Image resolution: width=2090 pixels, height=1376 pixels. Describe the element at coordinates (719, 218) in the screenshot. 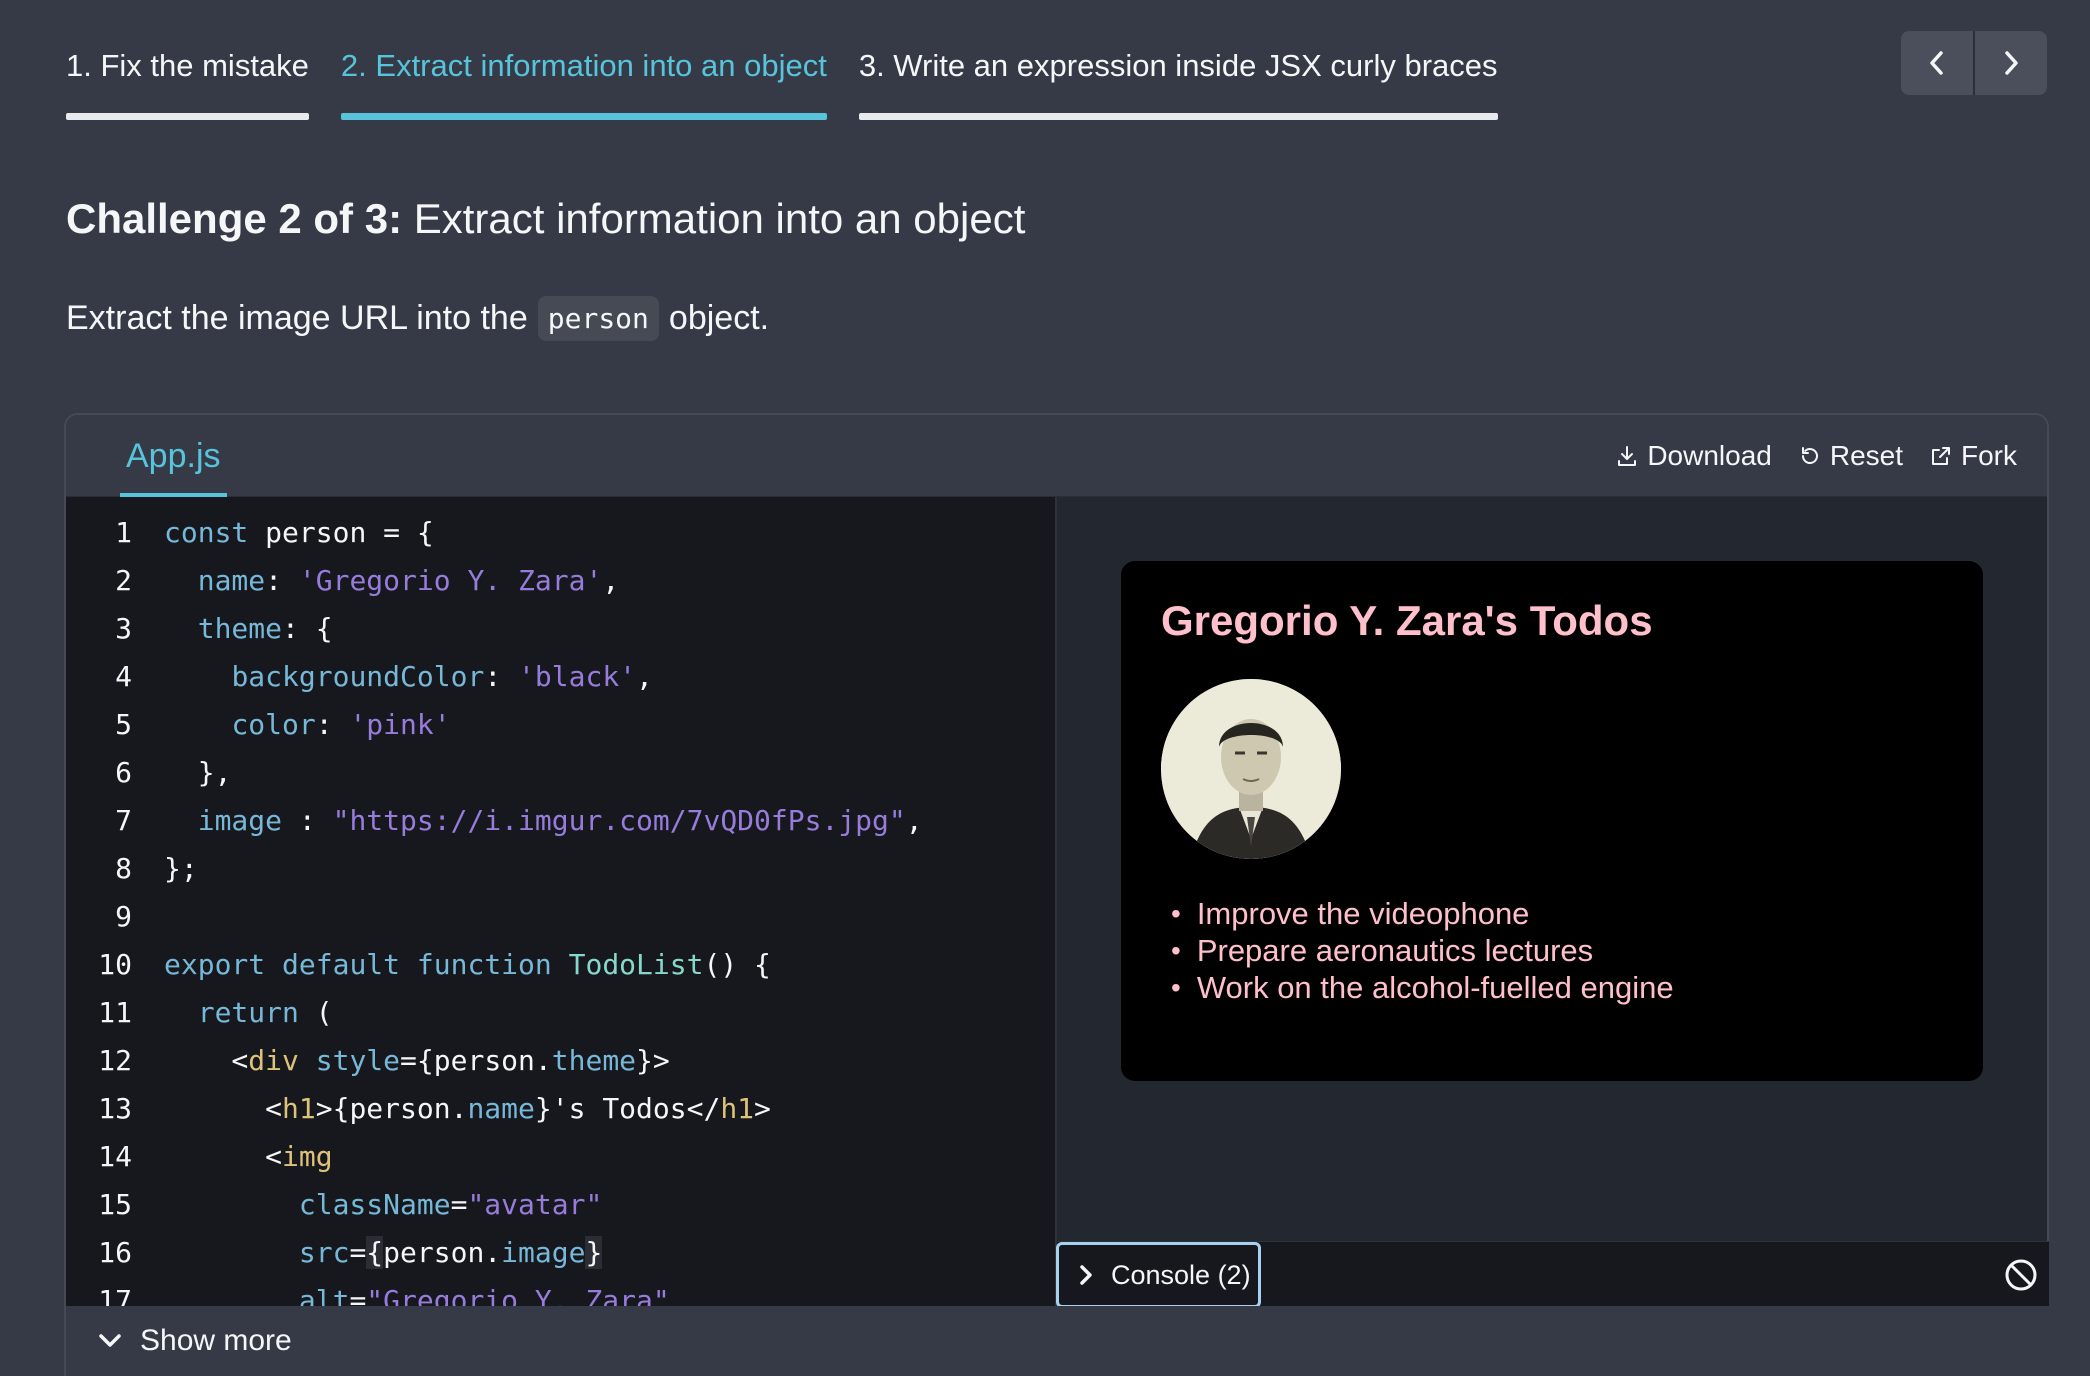

I see `challenge-title-text: Extract information into an object` at that location.